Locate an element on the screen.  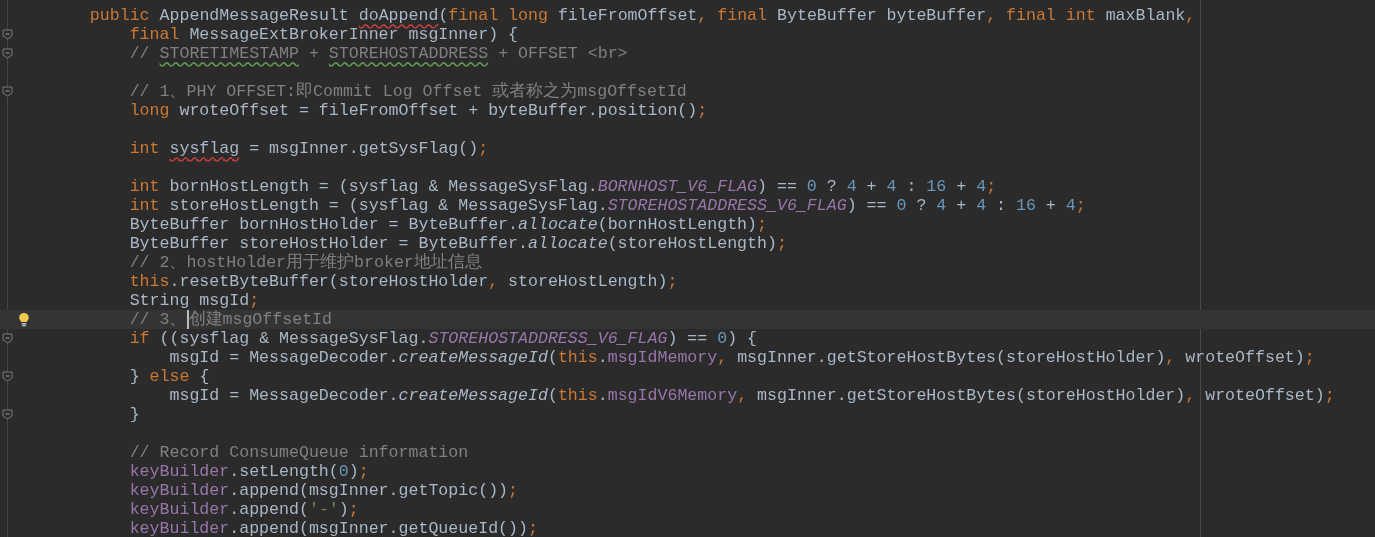
code-comment: // Record ConsumeQueue information is located at coordinates (298, 452).